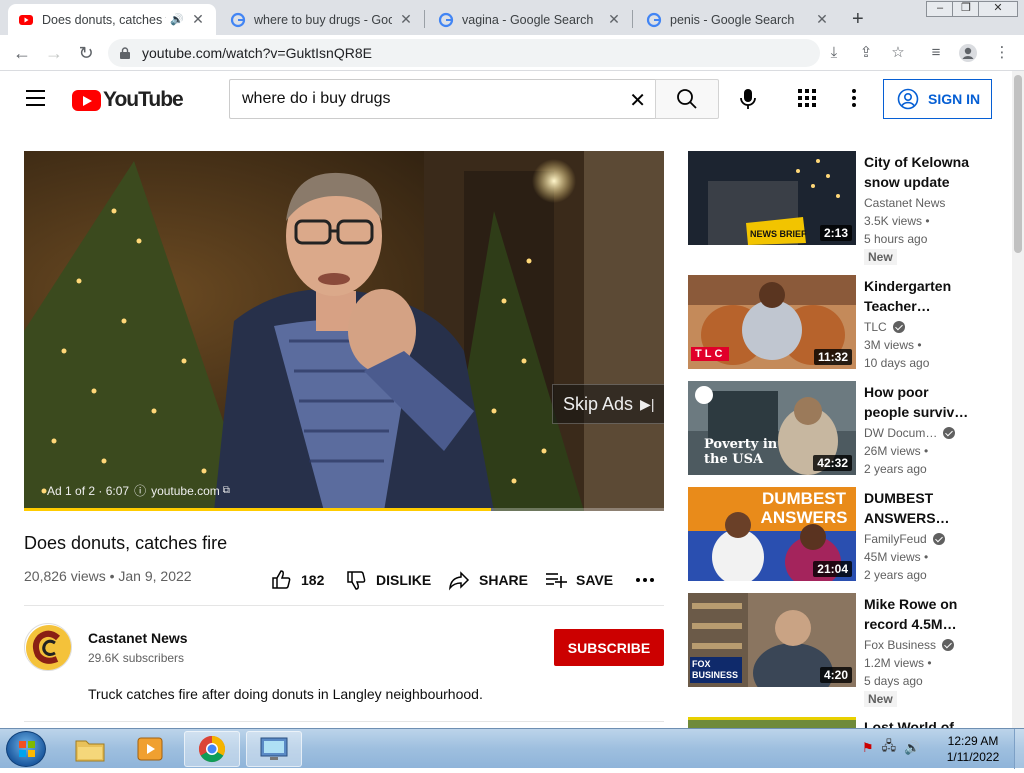 The height and width of the screenshot is (773, 1024). Describe the element at coordinates (948, 645) in the screenshot. I see `verified-check-icon` at that location.